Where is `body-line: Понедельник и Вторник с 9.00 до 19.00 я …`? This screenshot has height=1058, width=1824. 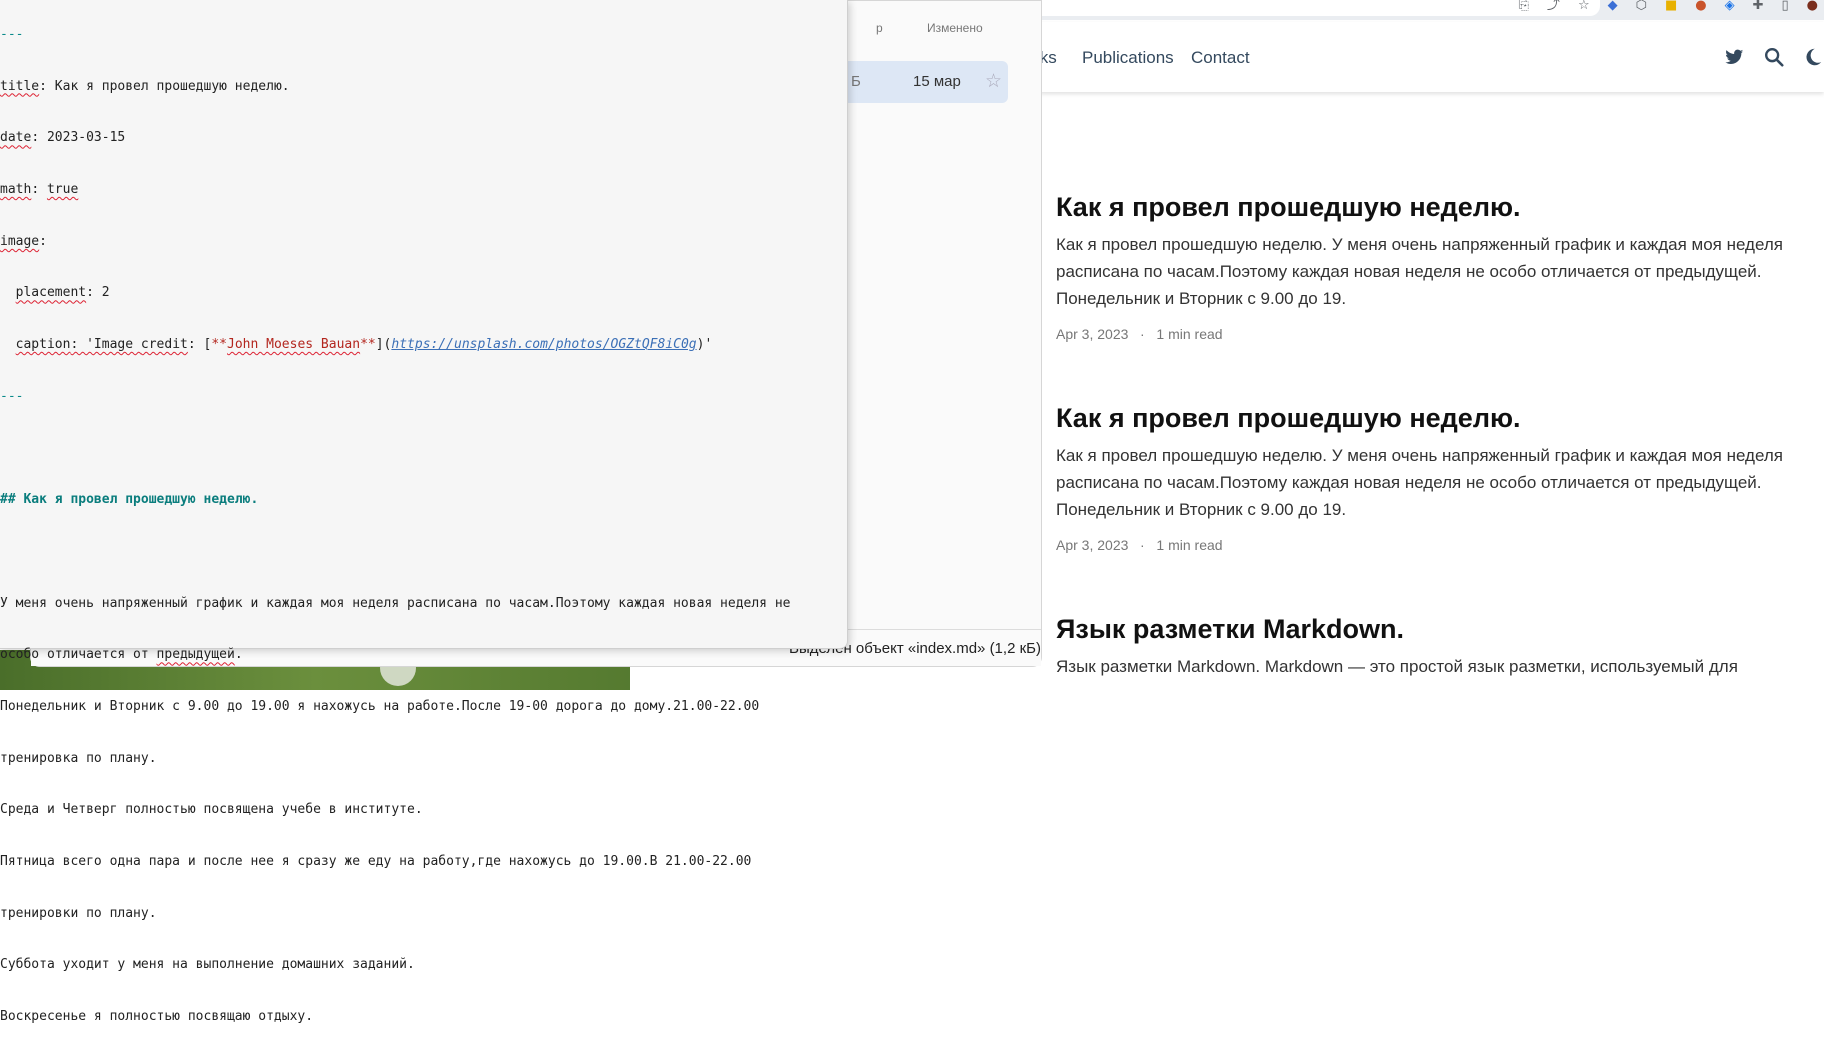
body-line: Понедельник и Вторник с 9.00 до 19.00 я … is located at coordinates (380, 706).